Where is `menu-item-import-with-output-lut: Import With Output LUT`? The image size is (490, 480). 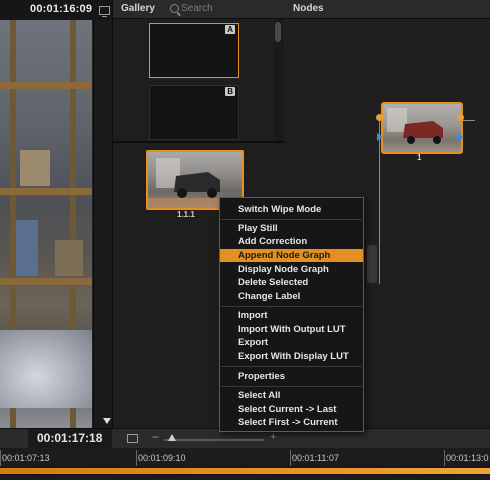 menu-item-import-with-output-lut: Import With Output LUT is located at coordinates (291, 329).